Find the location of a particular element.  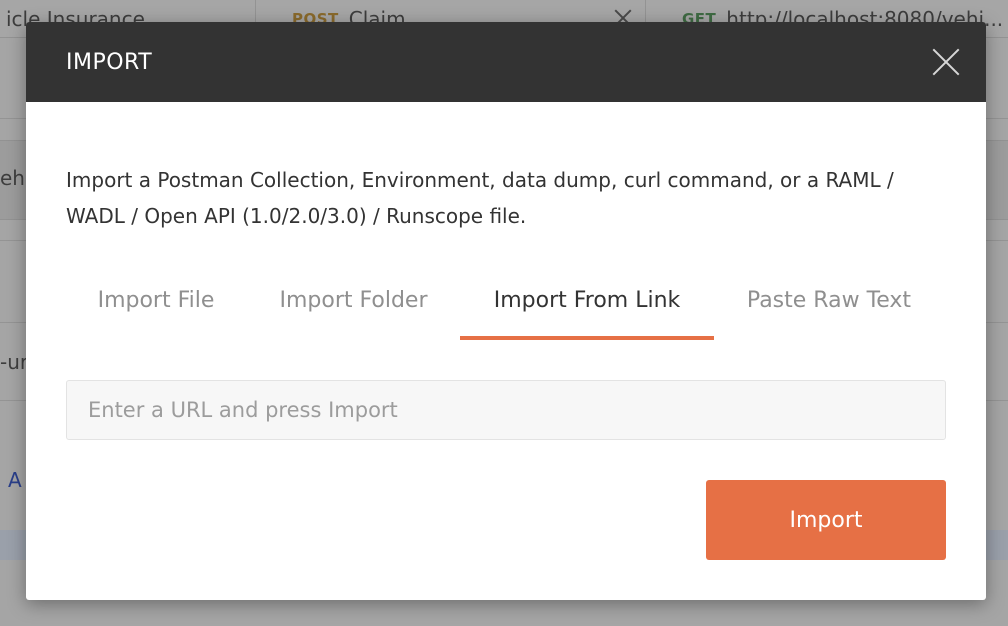

tab-import-file: Import File is located at coordinates (156, 310).